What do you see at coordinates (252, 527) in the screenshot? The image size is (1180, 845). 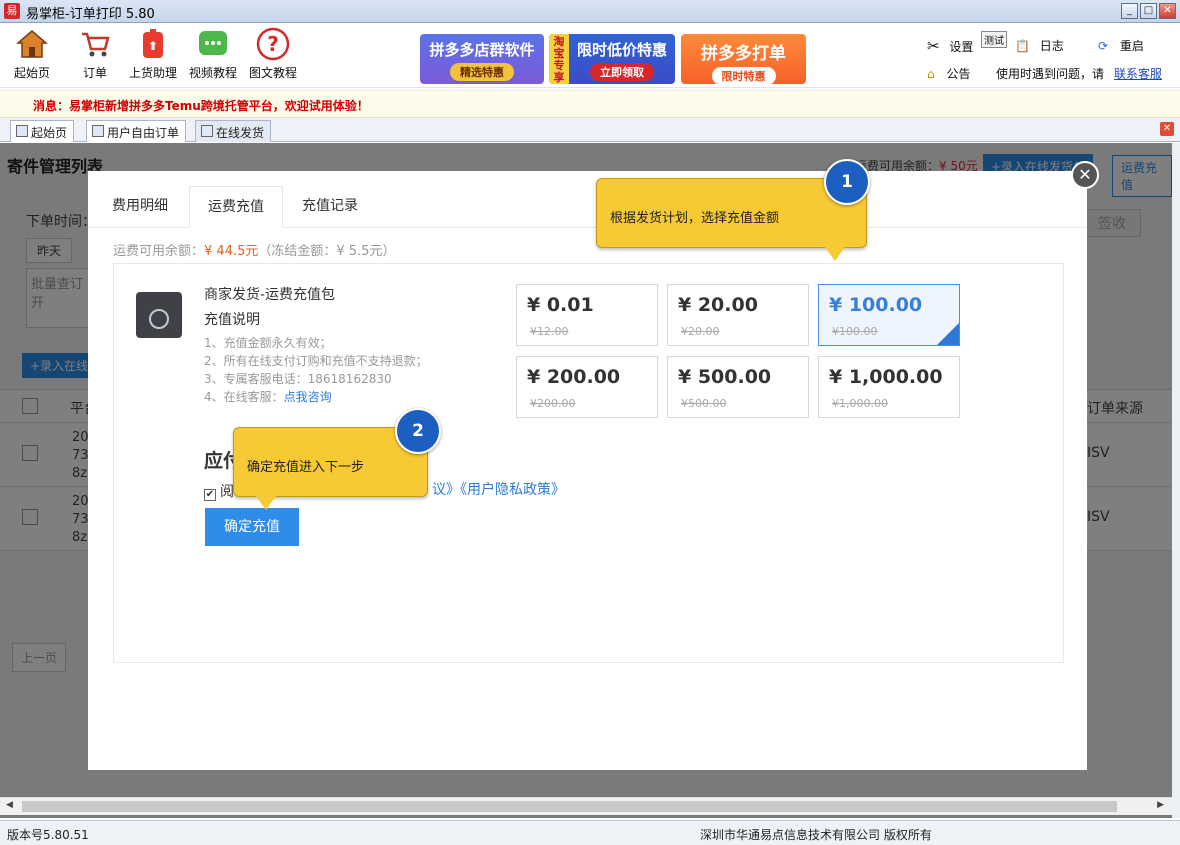 I see `confirm-recharge-button: 确定充值` at bounding box center [252, 527].